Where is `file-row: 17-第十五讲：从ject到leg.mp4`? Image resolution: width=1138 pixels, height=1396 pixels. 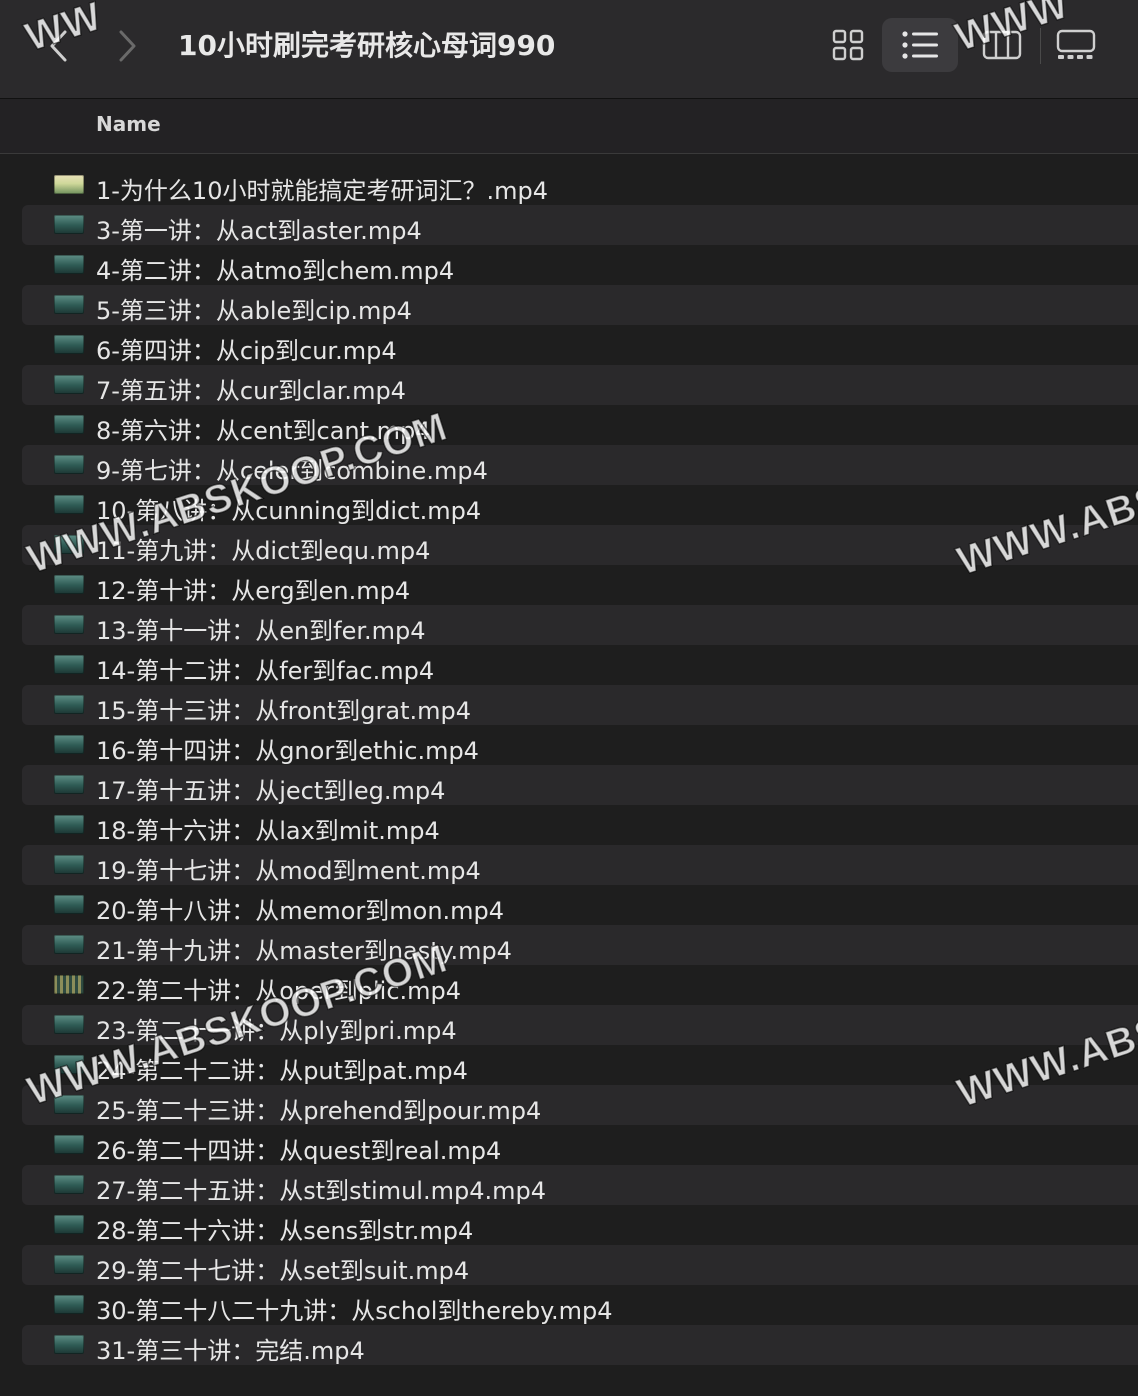 file-row: 17-第十五讲：从ject到leg.mp4 is located at coordinates (580, 785).